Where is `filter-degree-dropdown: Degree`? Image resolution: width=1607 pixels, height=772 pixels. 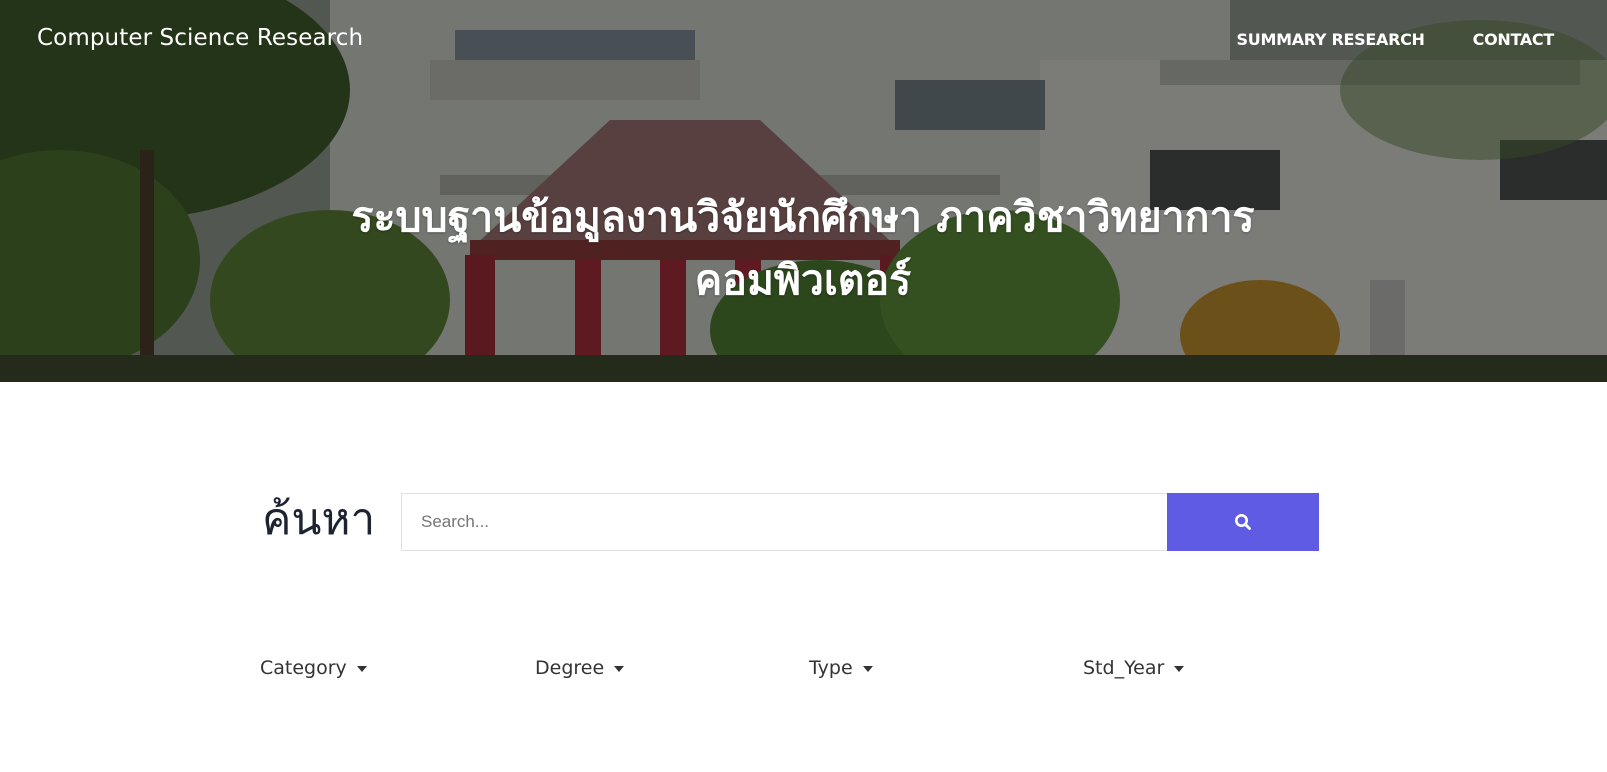
filter-degree-dropdown: Degree is located at coordinates (580, 668).